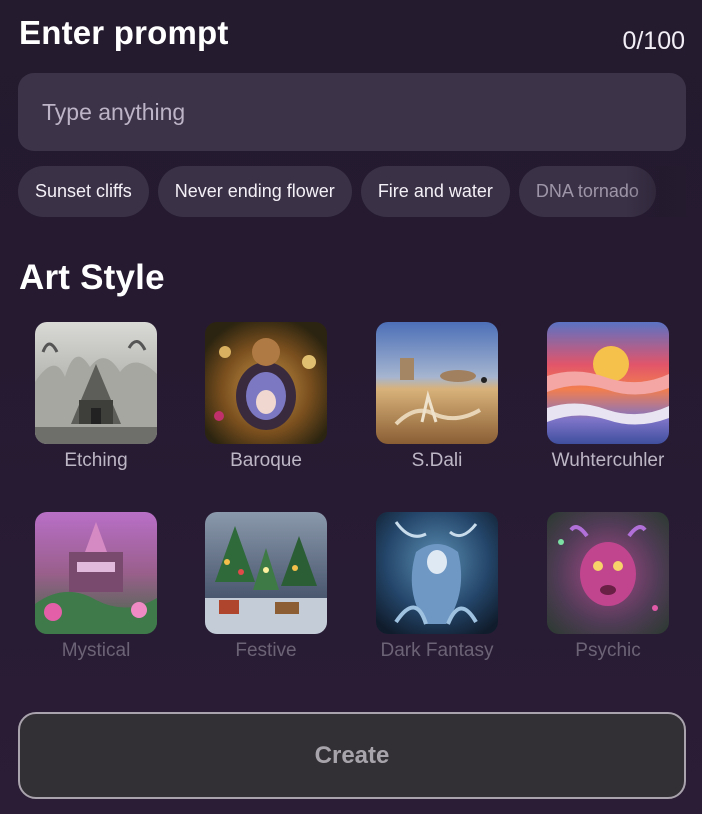 The height and width of the screenshot is (814, 702). I want to click on suggestion-chip-dna-tornado: DNA tornado, so click(587, 191).